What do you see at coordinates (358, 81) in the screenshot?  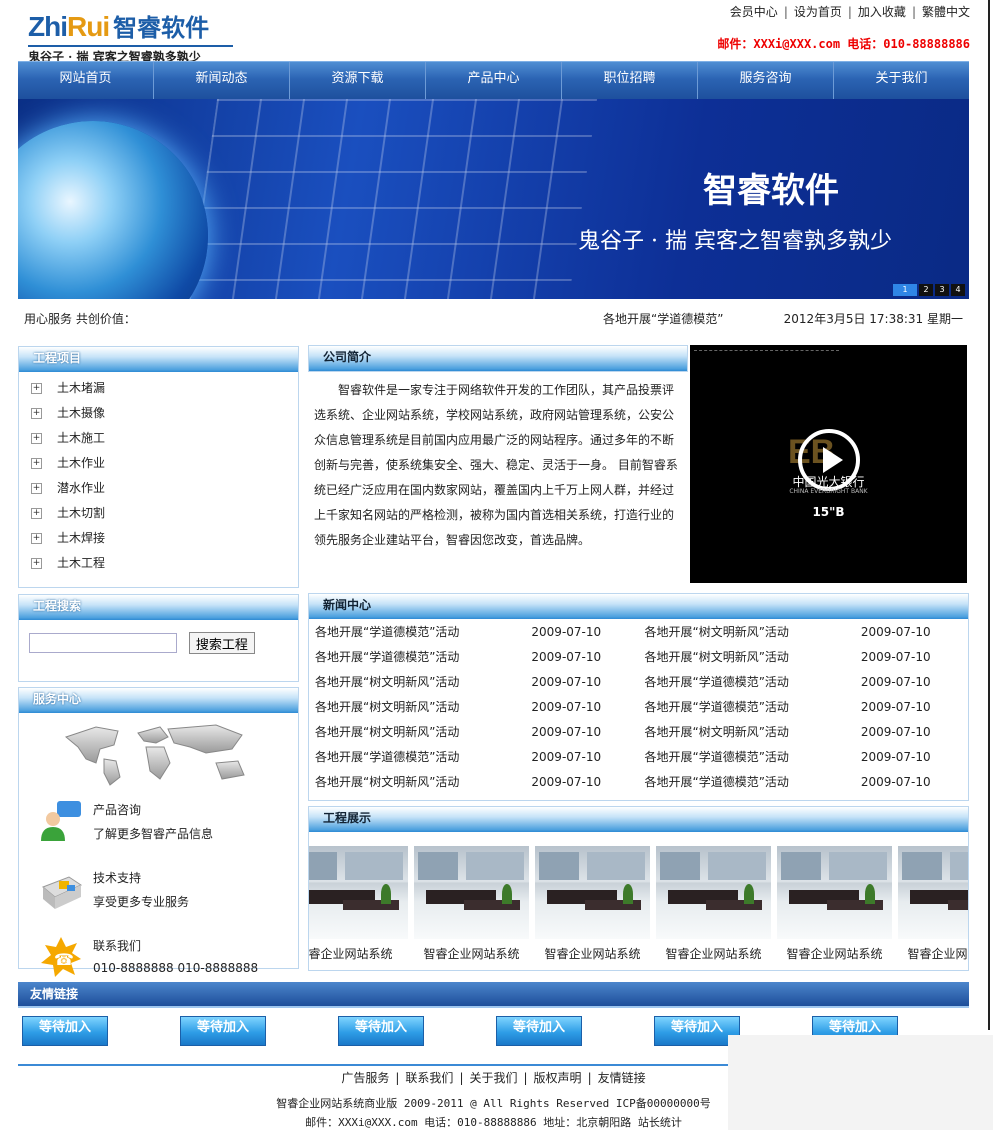 I see `nav-downloads: 资源下载` at bounding box center [358, 81].